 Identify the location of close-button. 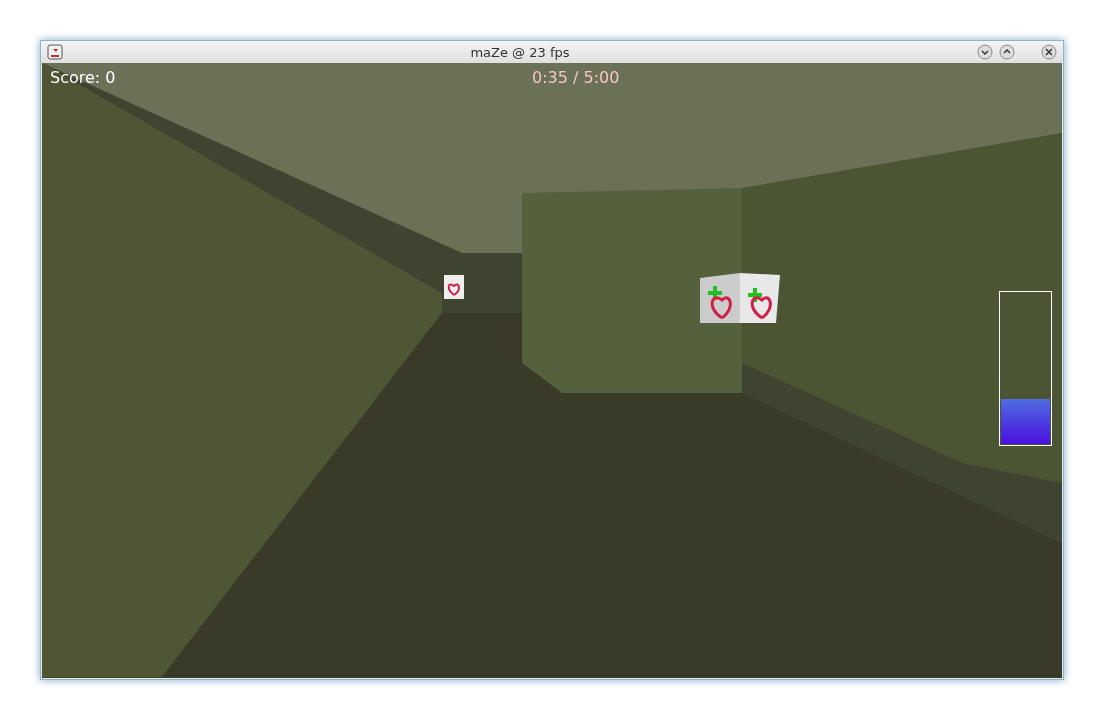
(1049, 52).